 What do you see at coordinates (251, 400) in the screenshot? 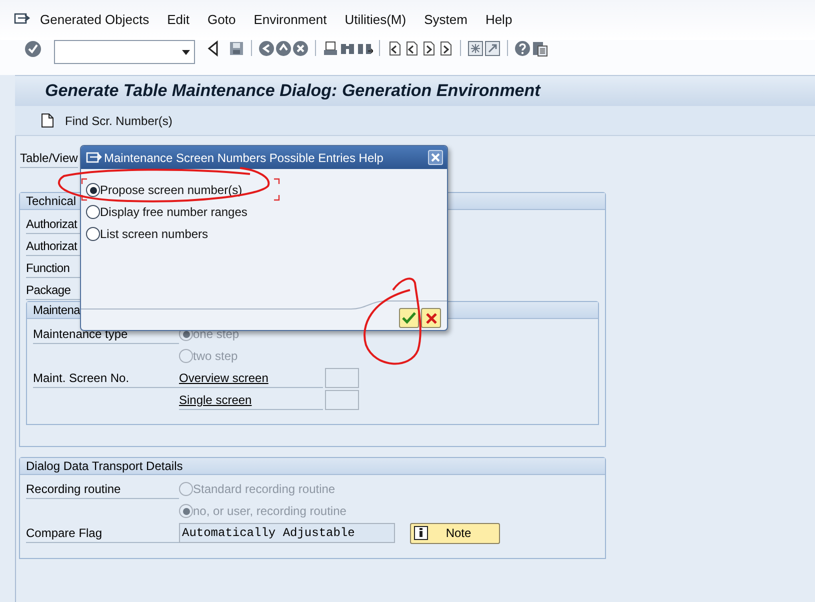
I see `field-link: Single screen` at bounding box center [251, 400].